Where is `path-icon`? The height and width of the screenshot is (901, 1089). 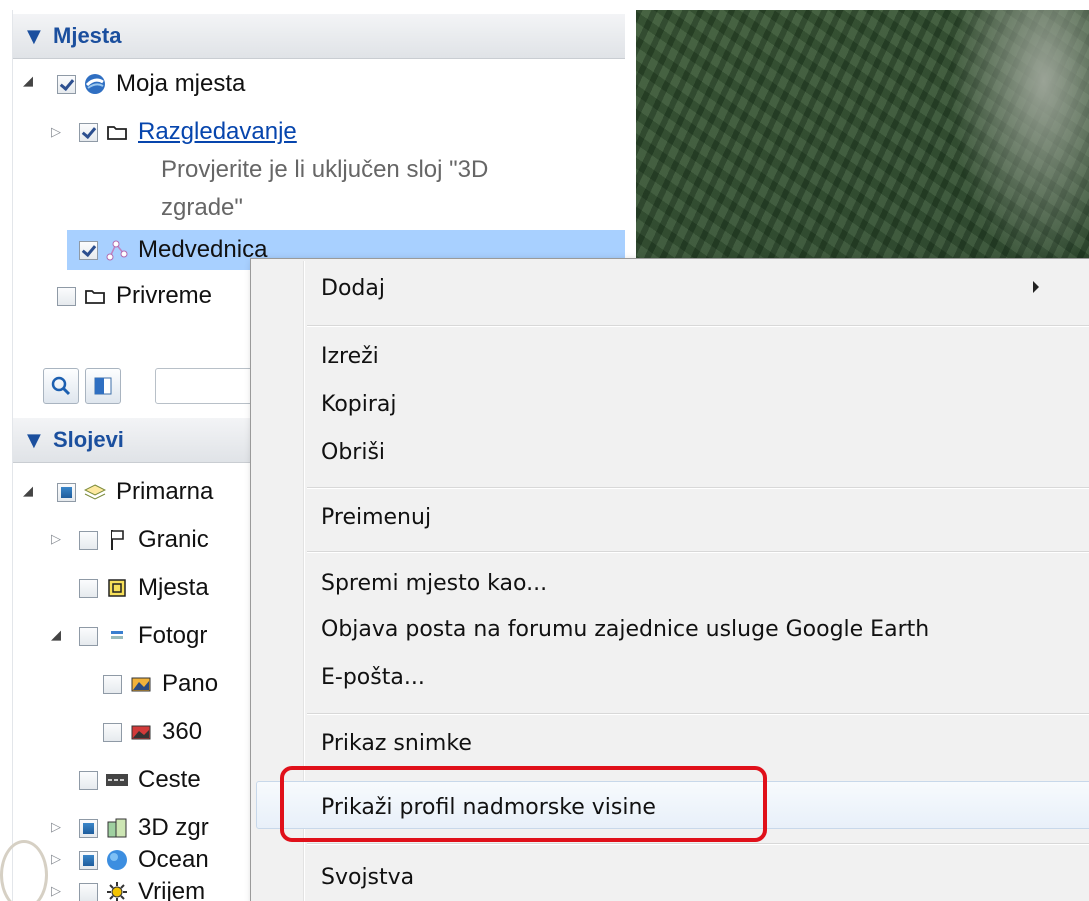 path-icon is located at coordinates (117, 250).